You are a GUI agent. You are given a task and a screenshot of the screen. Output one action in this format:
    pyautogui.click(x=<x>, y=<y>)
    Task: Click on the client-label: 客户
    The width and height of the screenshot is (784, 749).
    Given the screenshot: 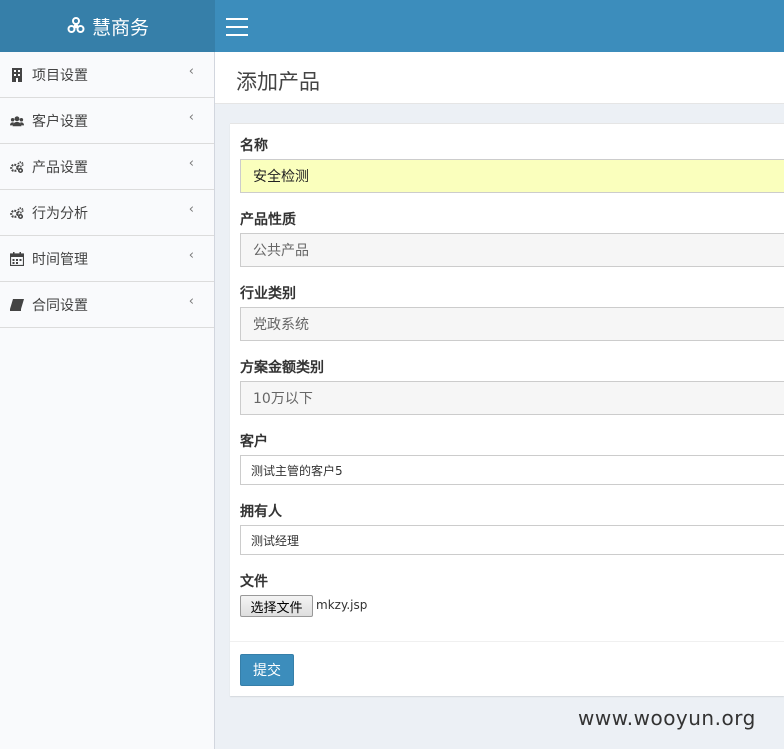 What is the action you would take?
    pyautogui.click(x=254, y=442)
    